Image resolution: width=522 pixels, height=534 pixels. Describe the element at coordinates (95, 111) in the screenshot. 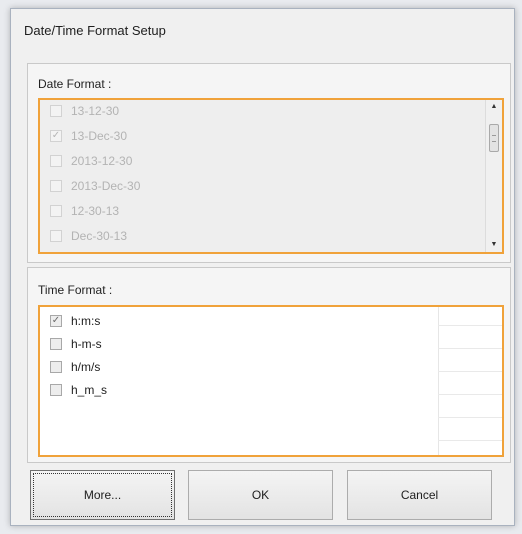

I see `date-format-option-label: 13-12-30` at that location.